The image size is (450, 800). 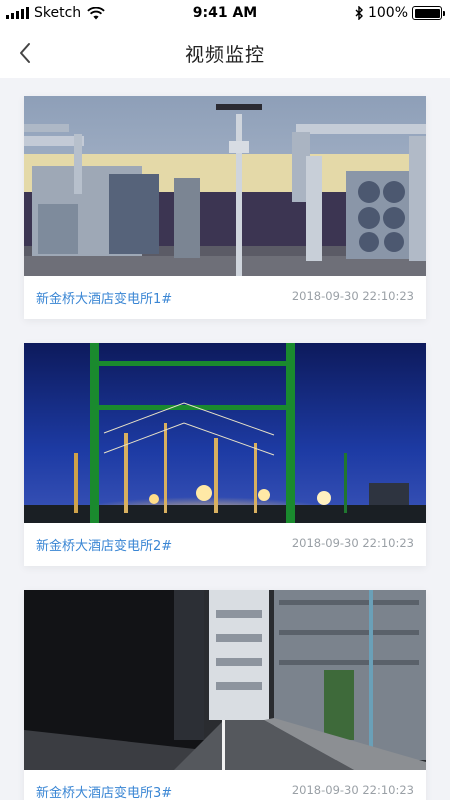 I want to click on card-footer: 新金桥大酒店变电所2# 2018-09-30 22:10:23, so click(x=225, y=544).